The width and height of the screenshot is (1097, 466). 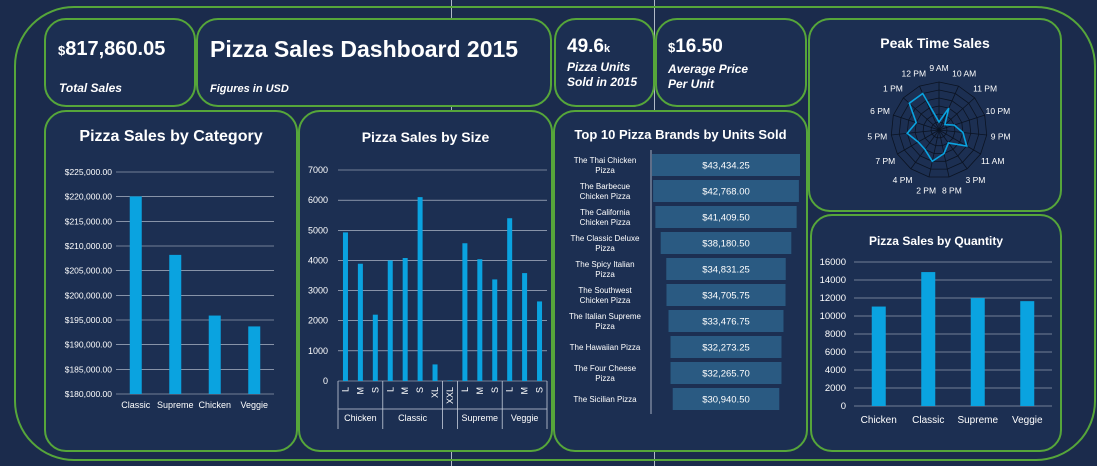 What do you see at coordinates (833, 316) in the screenshot?
I see `y-tick-label: 10000` at bounding box center [833, 316].